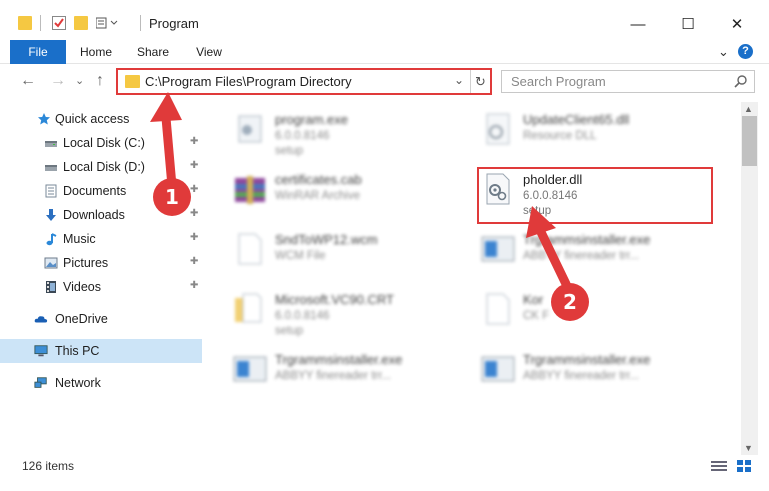 This screenshot has height=491, width=769. I want to click on sidebar-item-pictures: Pictures ✚, so click(102, 263).